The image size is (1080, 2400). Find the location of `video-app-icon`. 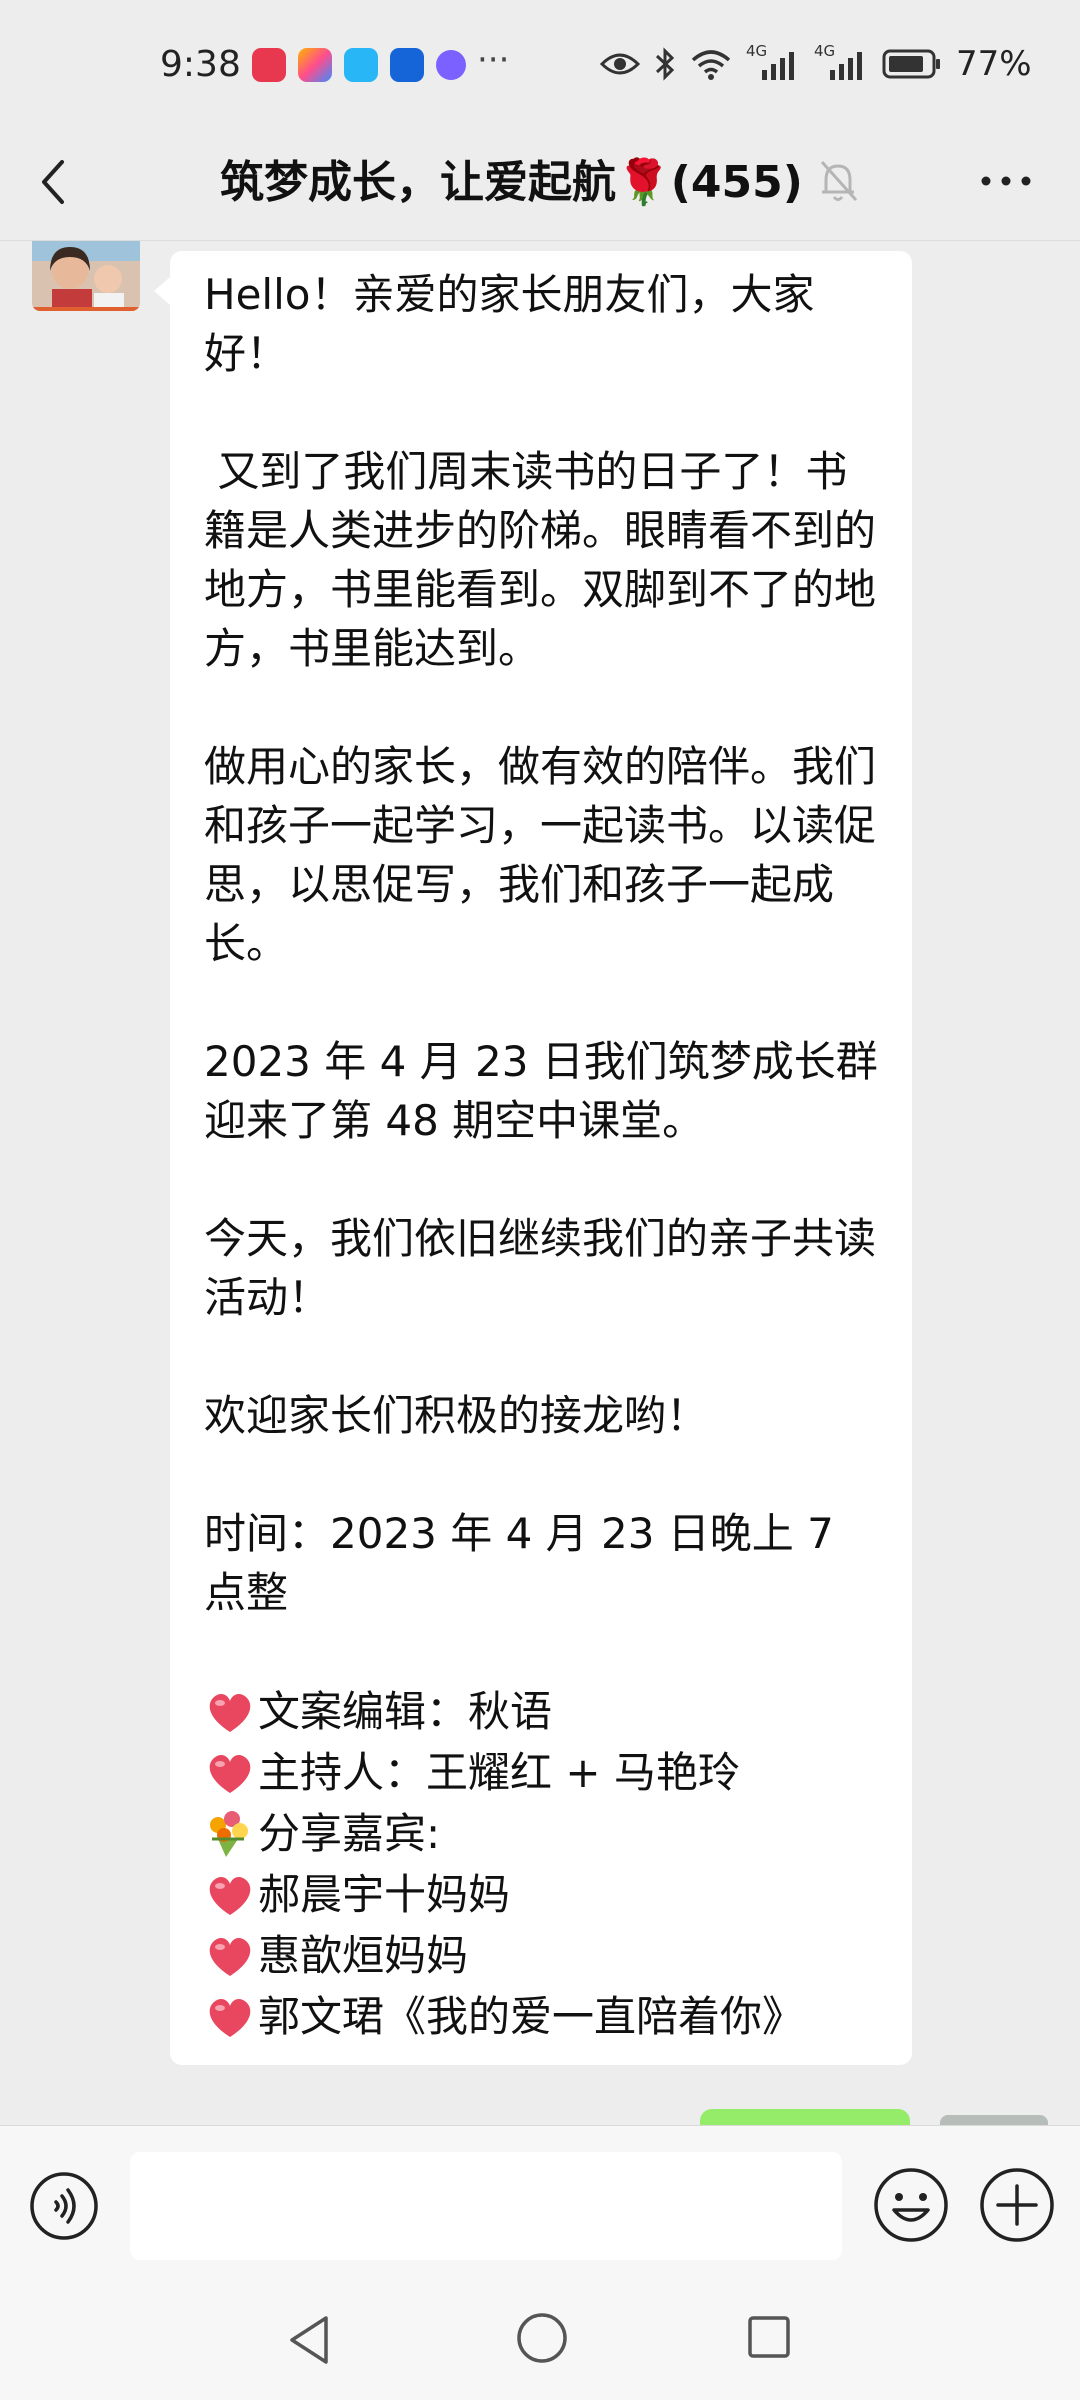

video-app-icon is located at coordinates (361, 65).